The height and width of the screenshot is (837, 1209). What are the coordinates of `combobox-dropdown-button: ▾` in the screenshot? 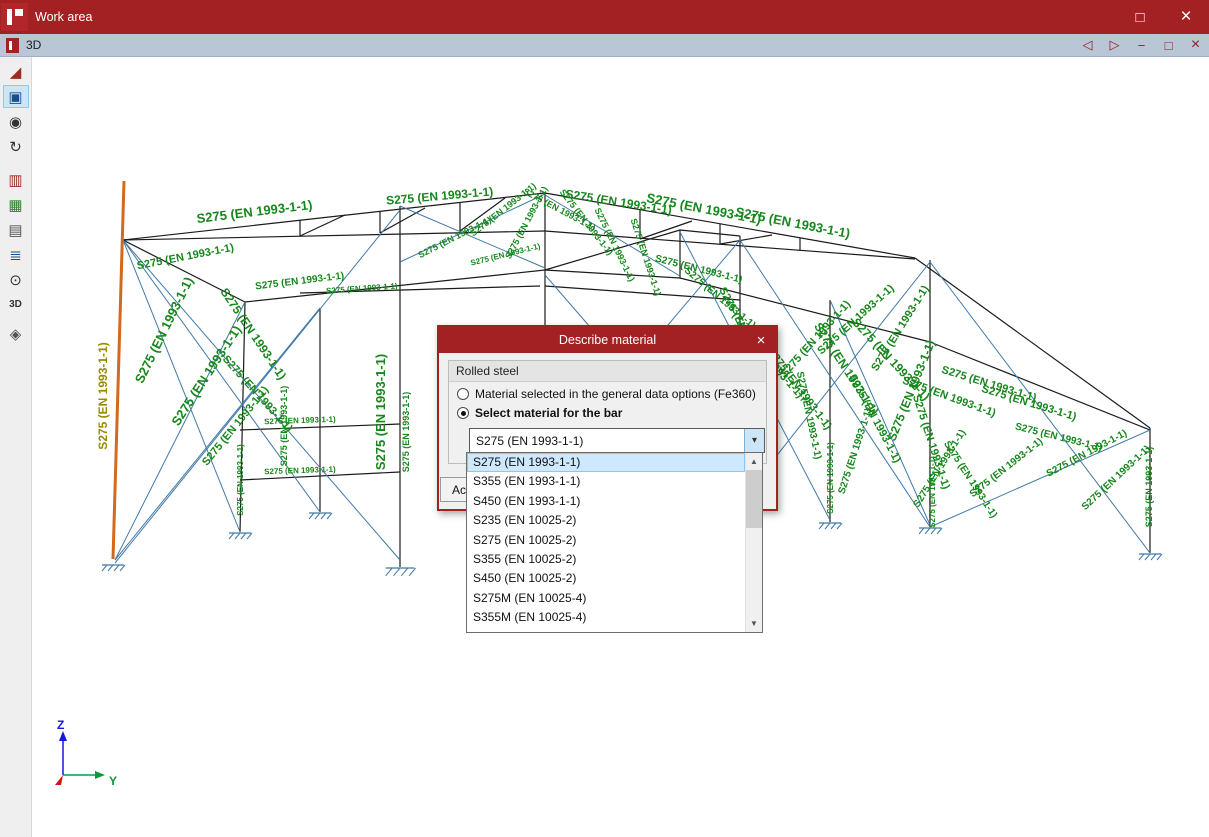 It's located at (754, 440).